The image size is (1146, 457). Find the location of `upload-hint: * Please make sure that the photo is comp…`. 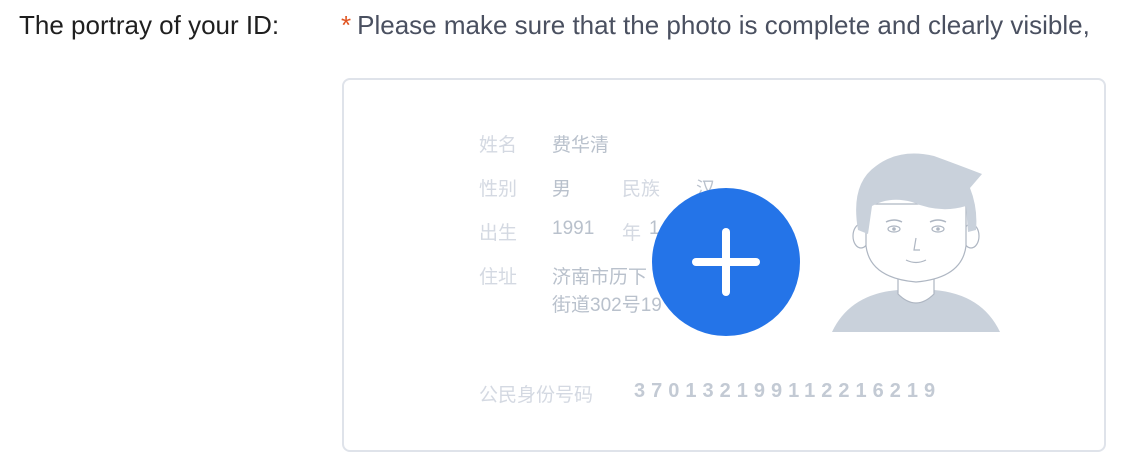

upload-hint: * Please make sure that the photo is comp… is located at coordinates (715, 25).